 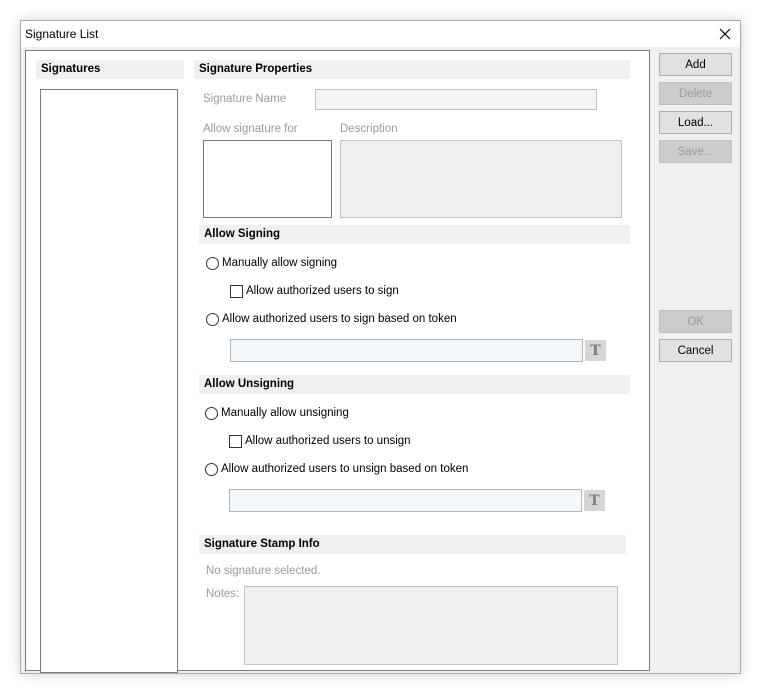 I want to click on cancel-button: Cancel, so click(x=695, y=350).